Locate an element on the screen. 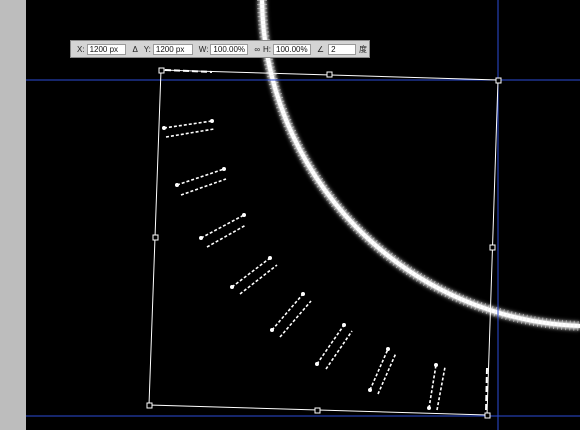  link-icon: ∞ is located at coordinates (257, 49).